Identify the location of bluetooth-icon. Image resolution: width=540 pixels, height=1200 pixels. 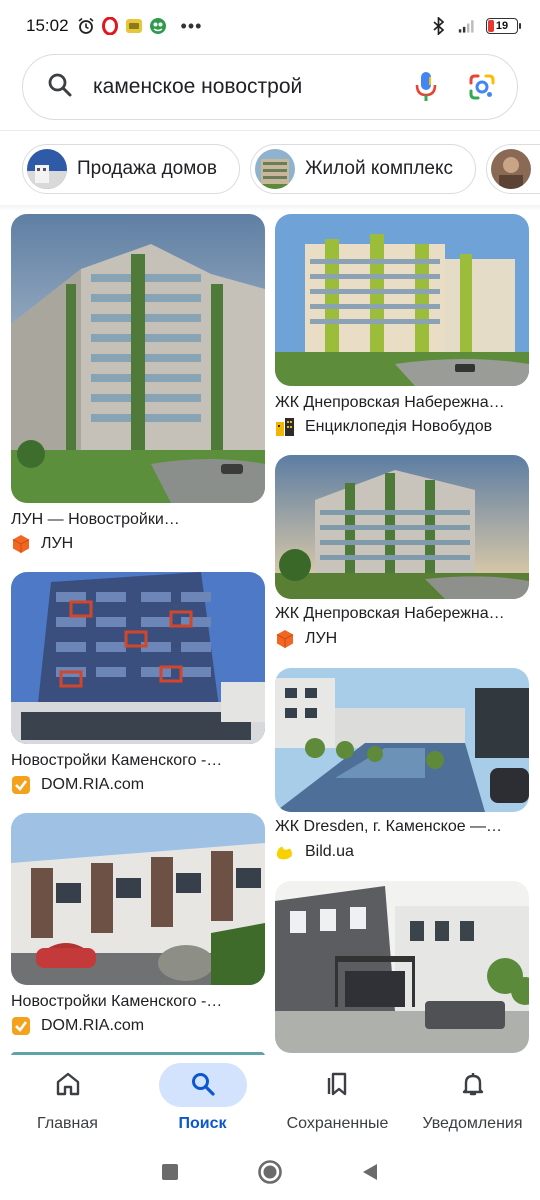
(439, 26).